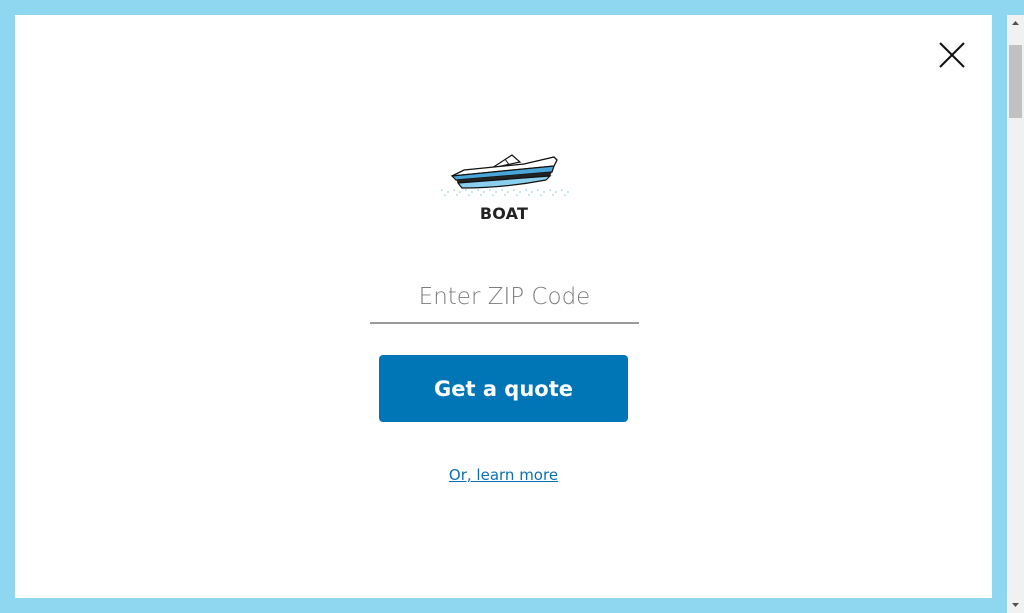 This screenshot has width=1024, height=613. What do you see at coordinates (503, 388) in the screenshot?
I see `get-quote-button: Get a quote` at bounding box center [503, 388].